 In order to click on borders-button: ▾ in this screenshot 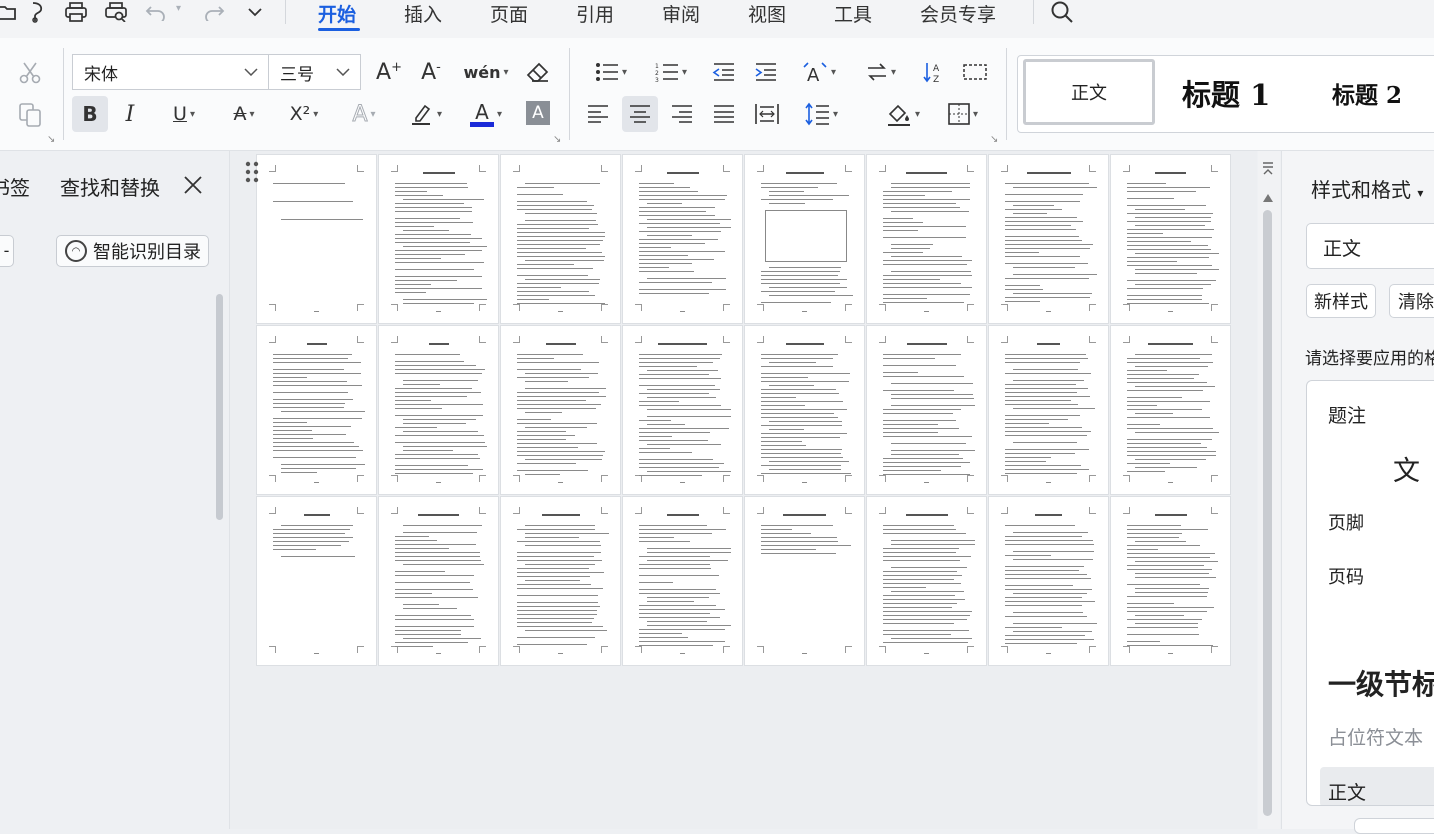, I will do `click(963, 114)`.